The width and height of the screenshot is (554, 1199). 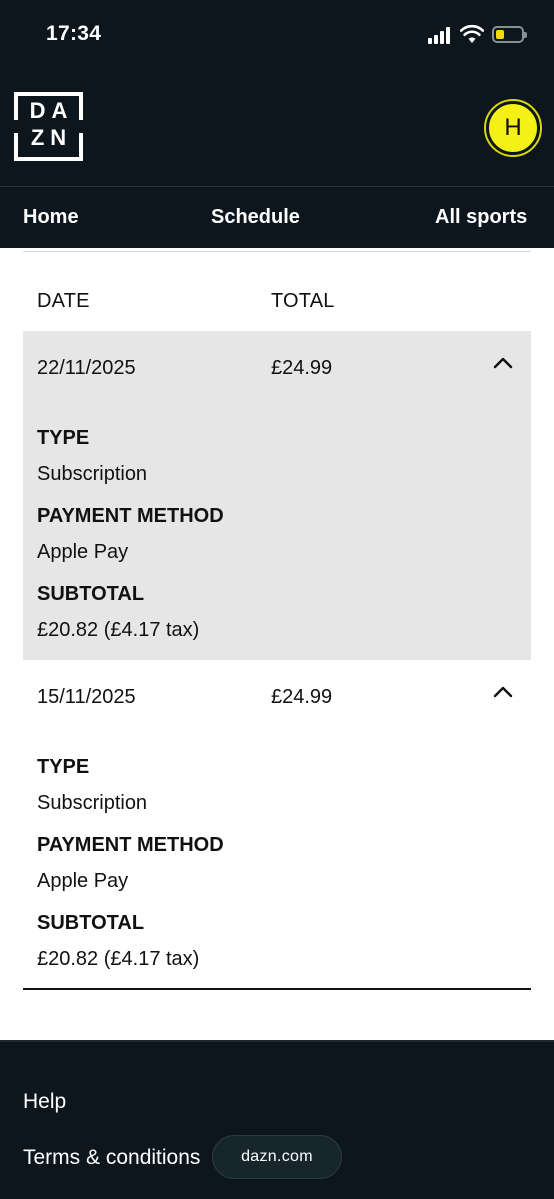 What do you see at coordinates (86, 697) in the screenshot?
I see `transaction-date: 15/11/2025` at bounding box center [86, 697].